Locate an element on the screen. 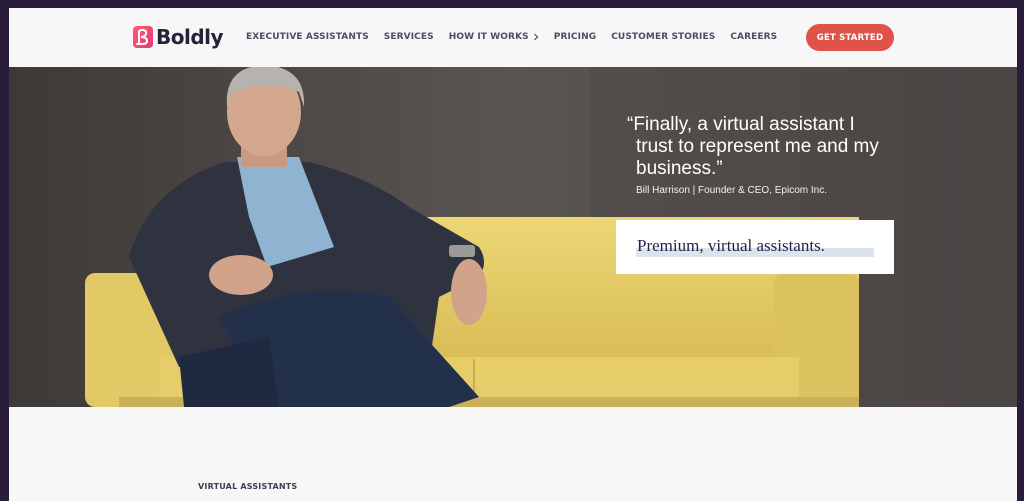 The image size is (1024, 501). nav-label: EXECUTIVE ASSISTANTS is located at coordinates (307, 37).